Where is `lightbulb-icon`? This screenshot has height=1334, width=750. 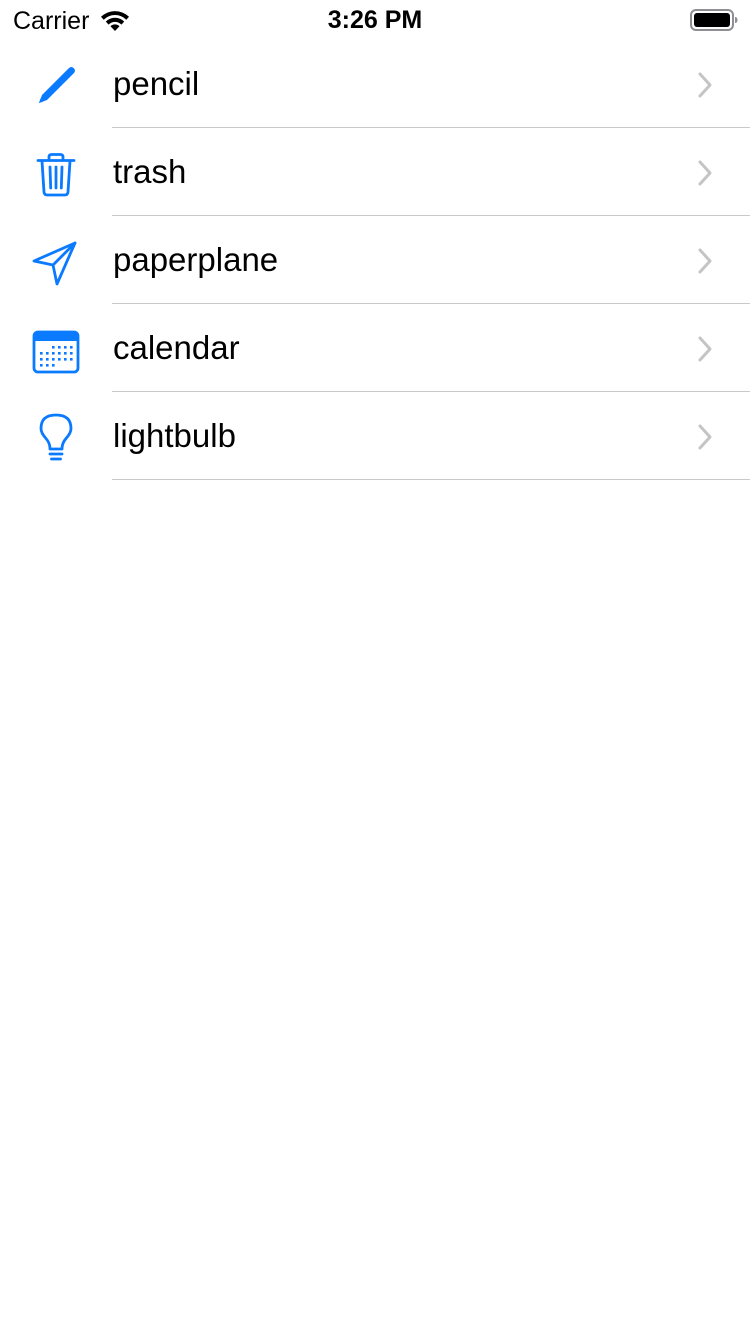 lightbulb-icon is located at coordinates (56, 438).